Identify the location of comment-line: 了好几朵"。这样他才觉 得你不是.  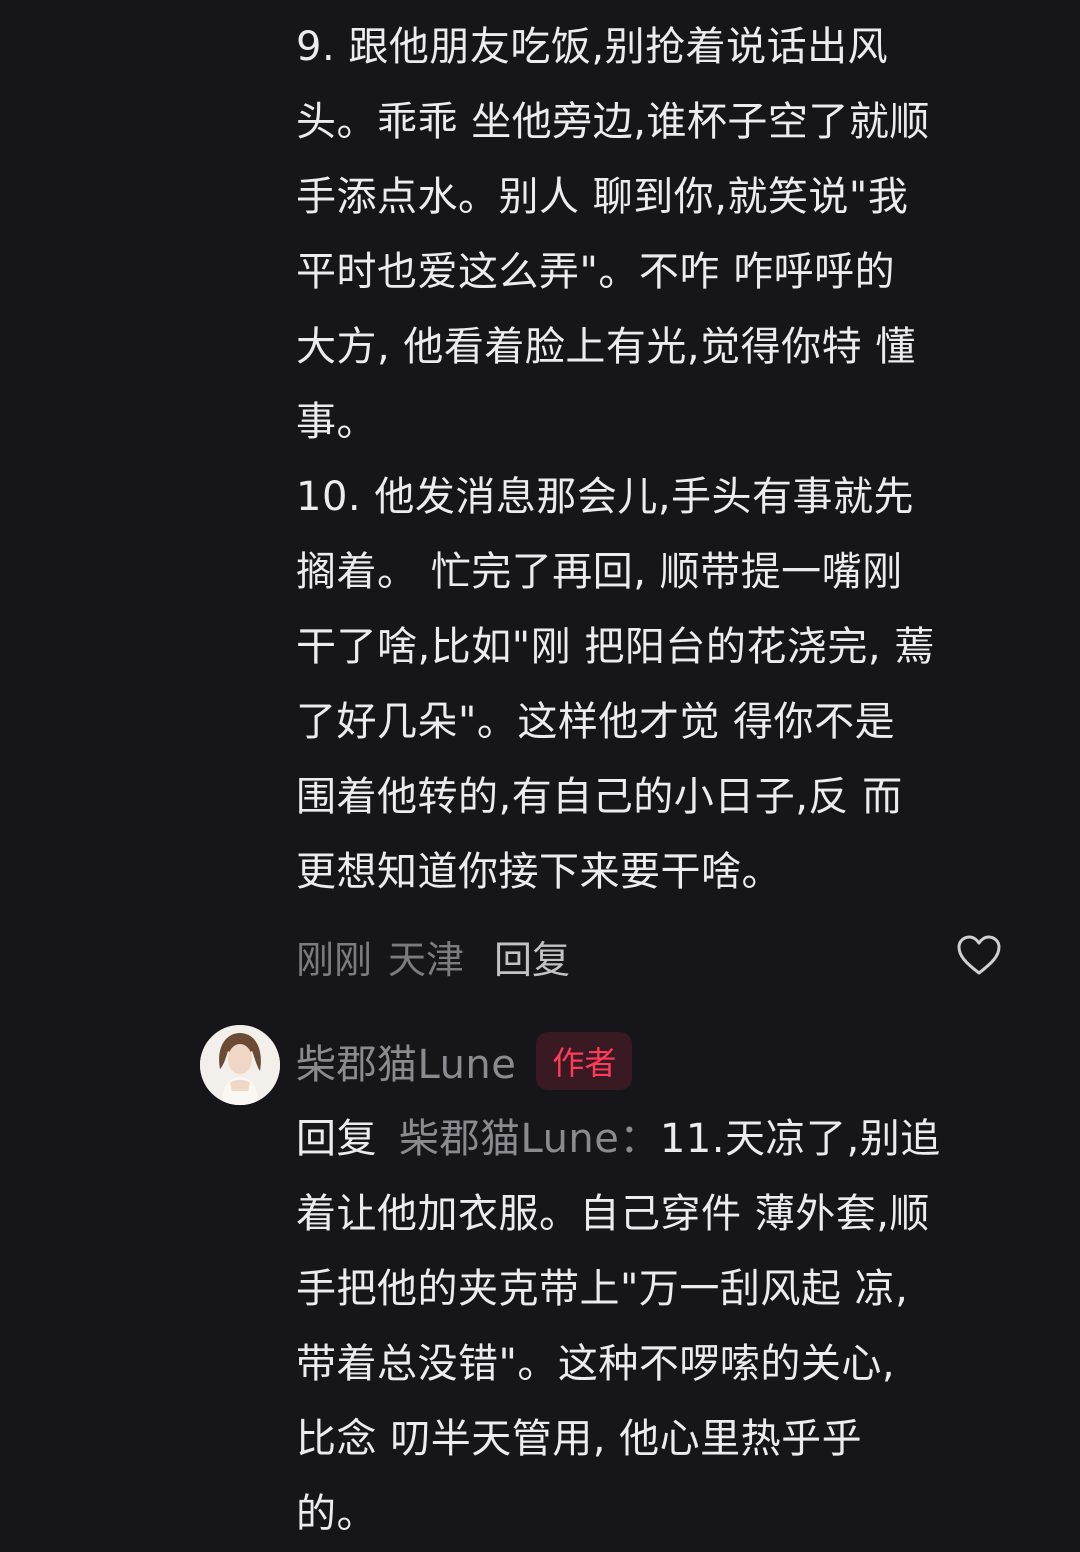
(596, 722).